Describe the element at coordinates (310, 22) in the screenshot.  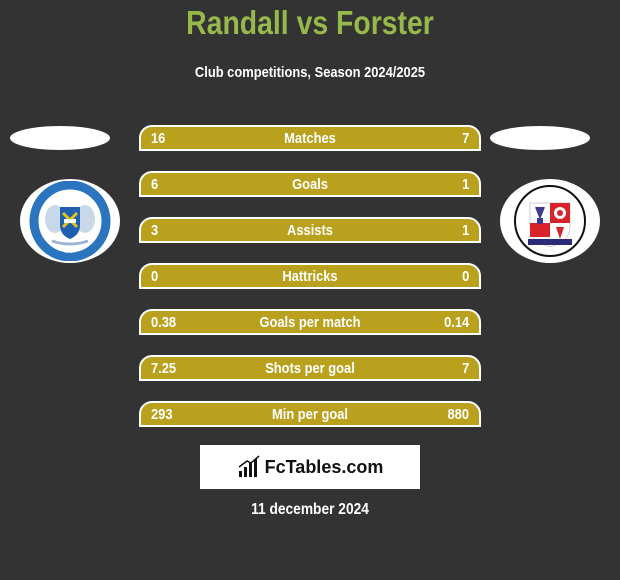
I see `page-title: Randall vs Forster` at that location.